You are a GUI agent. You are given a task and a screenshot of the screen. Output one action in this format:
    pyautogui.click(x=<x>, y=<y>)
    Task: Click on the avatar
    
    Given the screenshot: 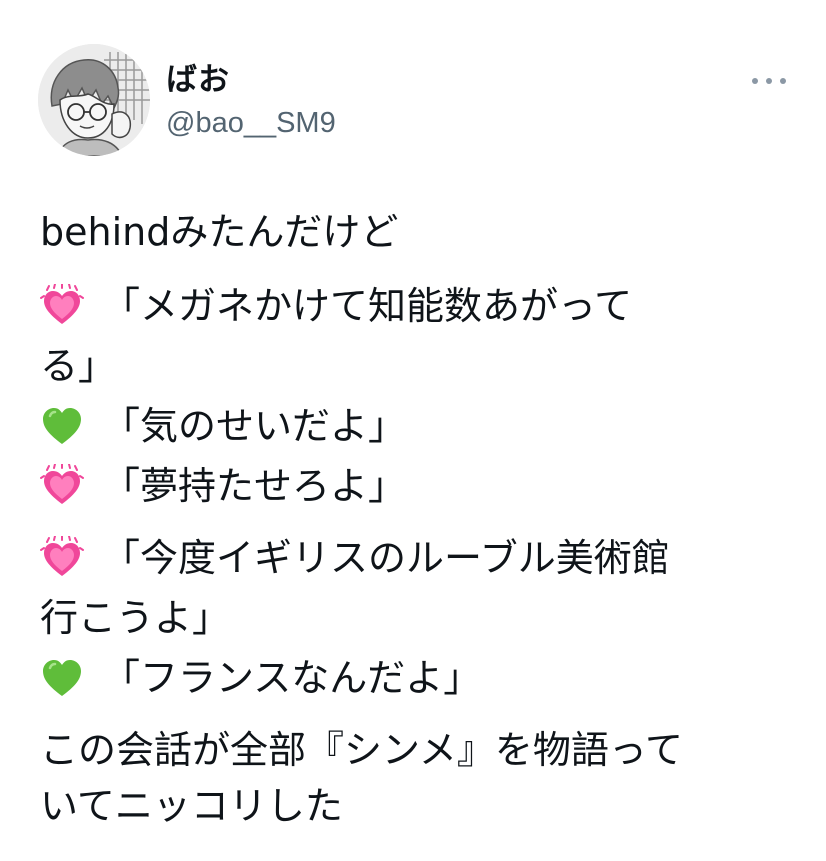 What is the action you would take?
    pyautogui.click(x=94, y=100)
    